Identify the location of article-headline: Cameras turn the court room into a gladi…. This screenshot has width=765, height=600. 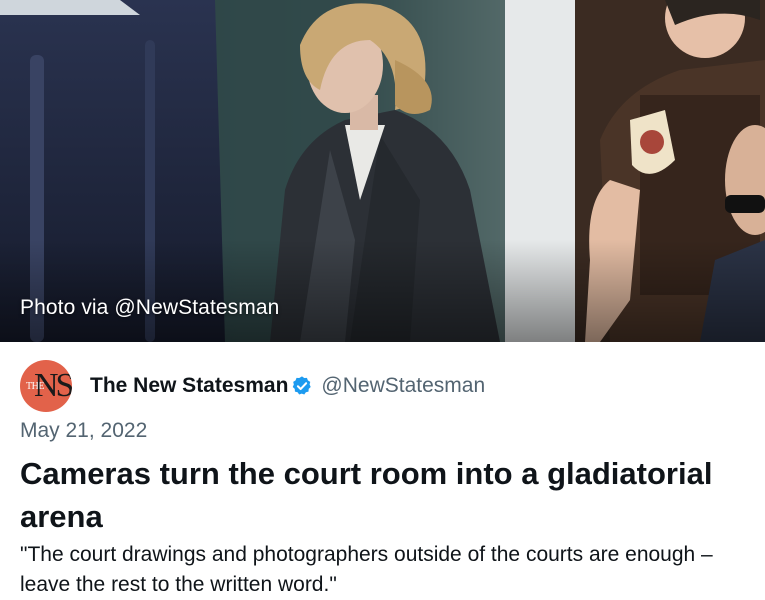
(385, 495).